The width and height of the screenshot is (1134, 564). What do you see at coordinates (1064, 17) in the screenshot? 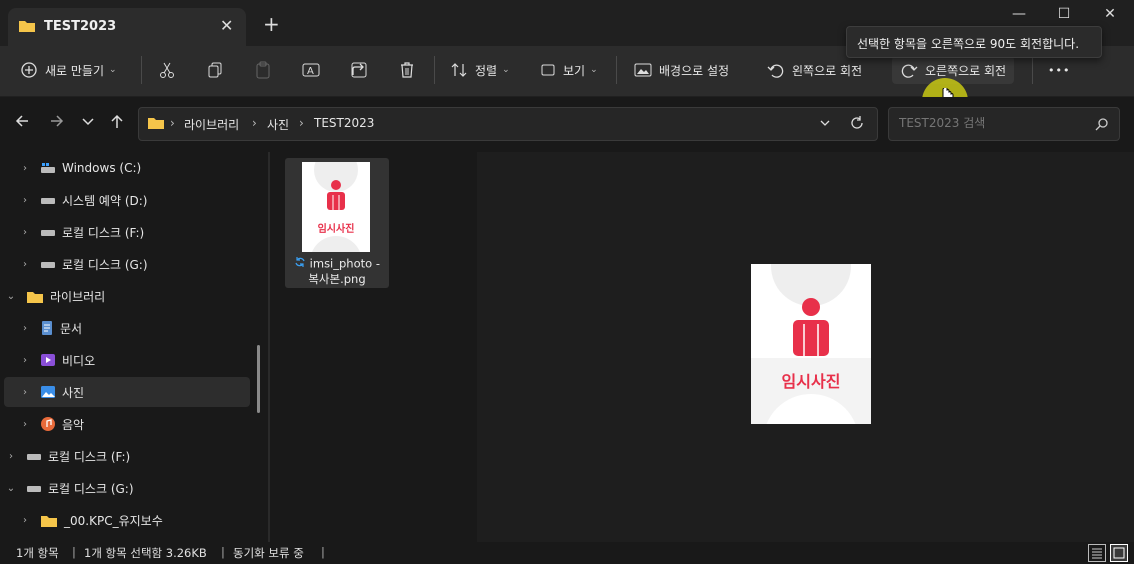
I see `maximize-button: ☐` at bounding box center [1064, 17].